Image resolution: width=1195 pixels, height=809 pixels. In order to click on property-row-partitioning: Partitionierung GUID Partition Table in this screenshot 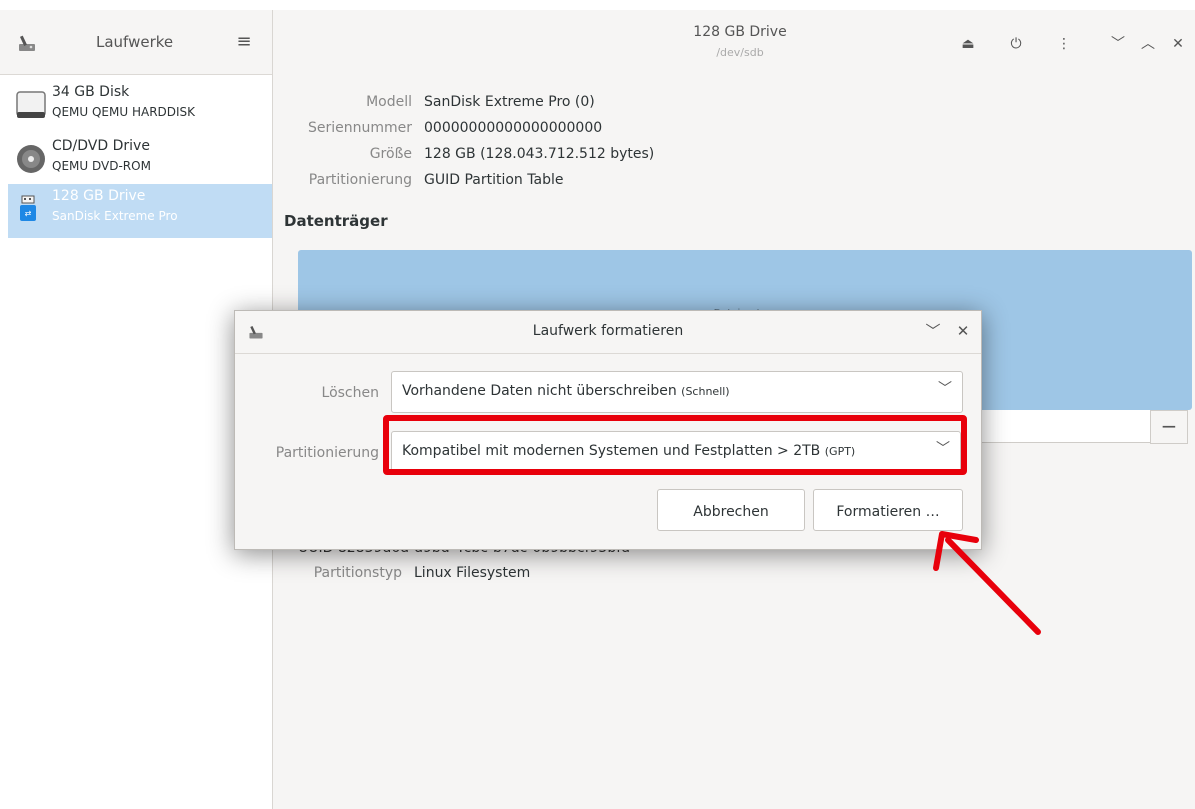, I will do `click(422, 180)`.